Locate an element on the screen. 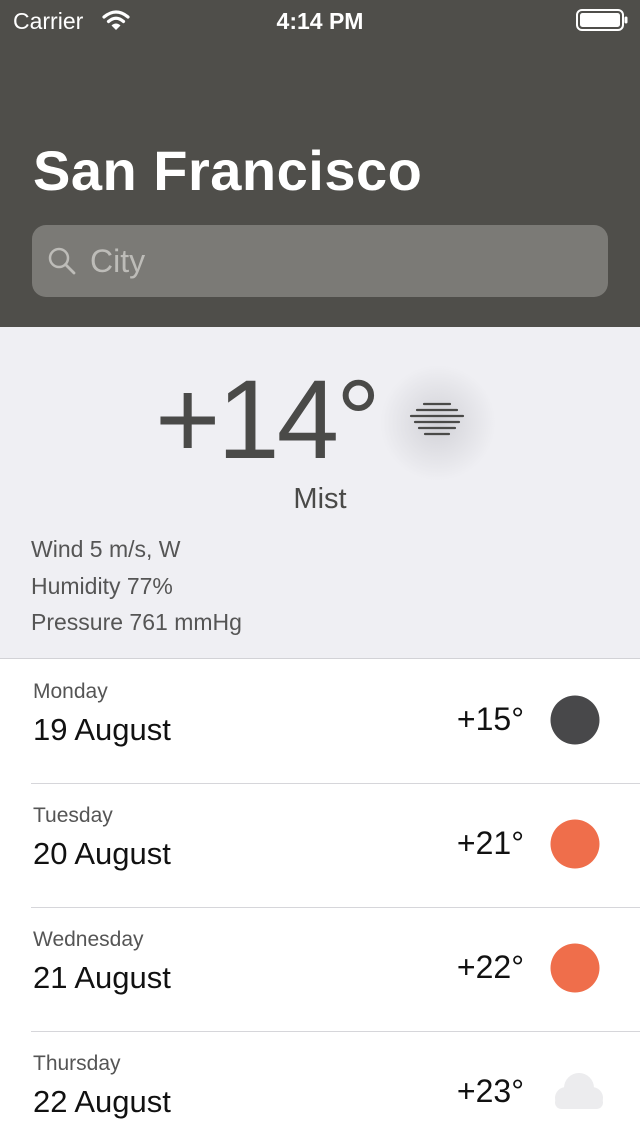 Image resolution: width=640 pixels, height=1136 pixels. mist-icon is located at coordinates (437, 419).